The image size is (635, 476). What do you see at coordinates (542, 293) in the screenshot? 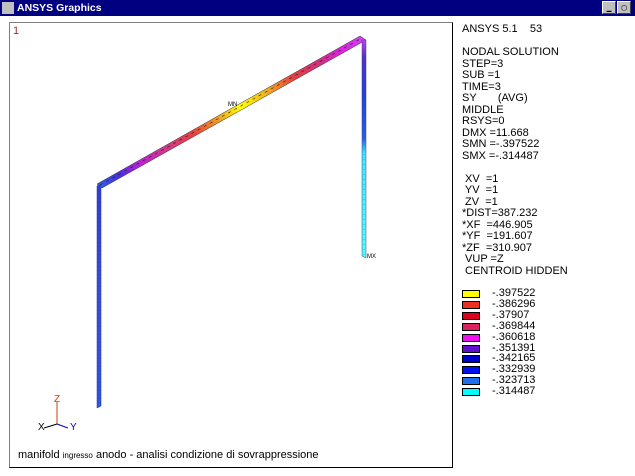
I see `legend-row: -.397522` at bounding box center [542, 293].